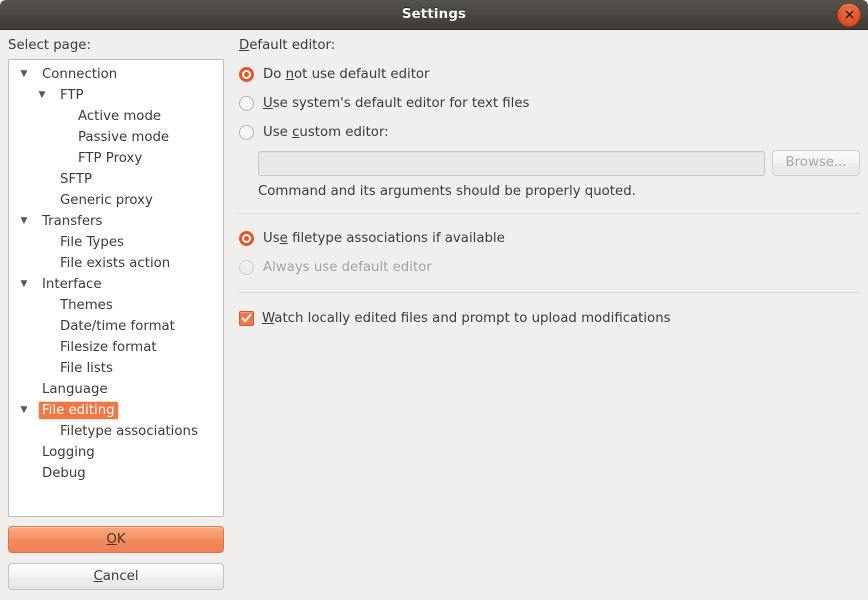 The height and width of the screenshot is (600, 868). Describe the element at coordinates (49, 45) in the screenshot. I see `select-page-label: Select page:` at that location.